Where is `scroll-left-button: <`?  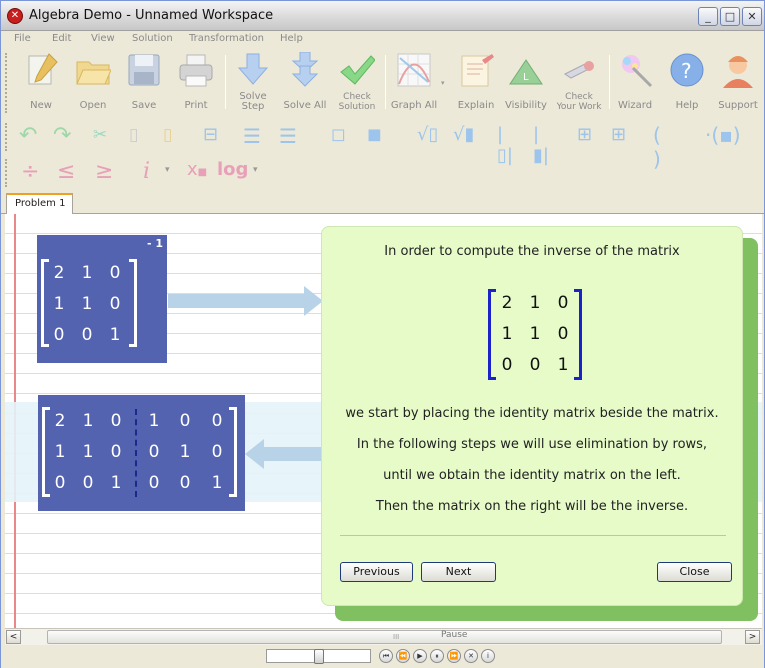 scroll-left-button: < is located at coordinates (13, 637).